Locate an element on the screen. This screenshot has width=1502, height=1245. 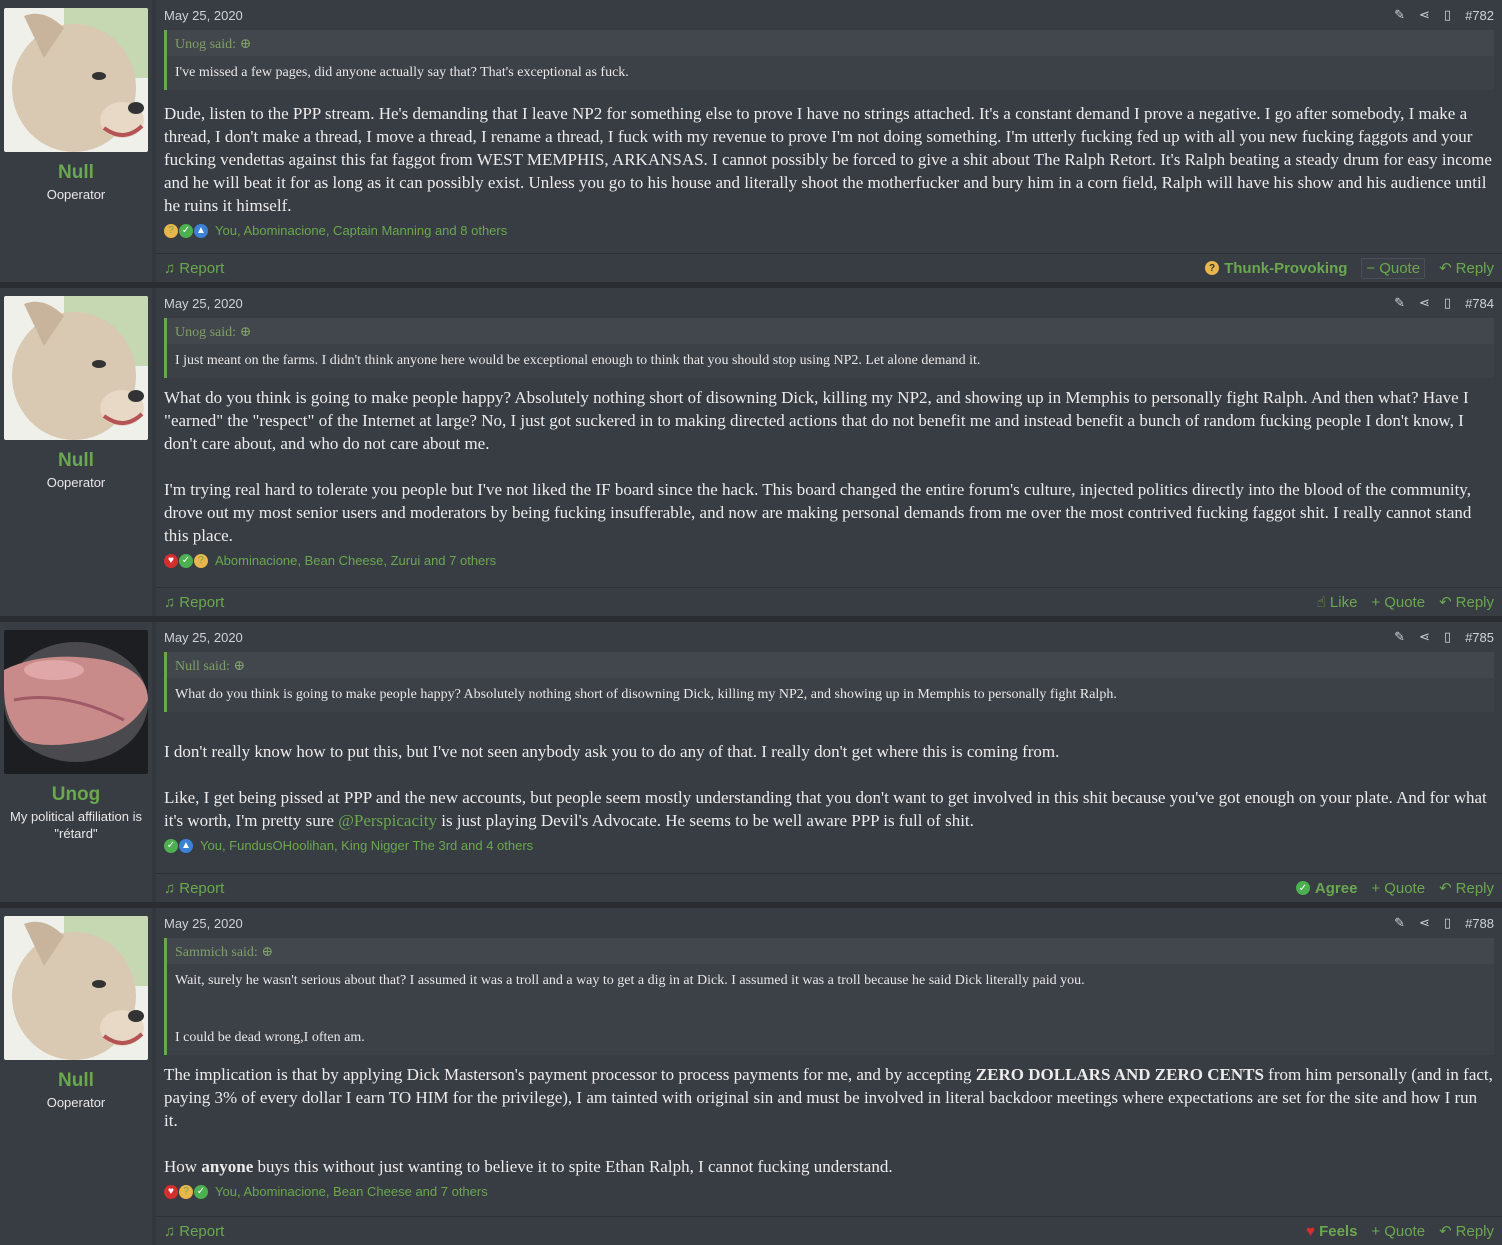
user-title: My political affiliation is "rétard" is located at coordinates (76, 825).